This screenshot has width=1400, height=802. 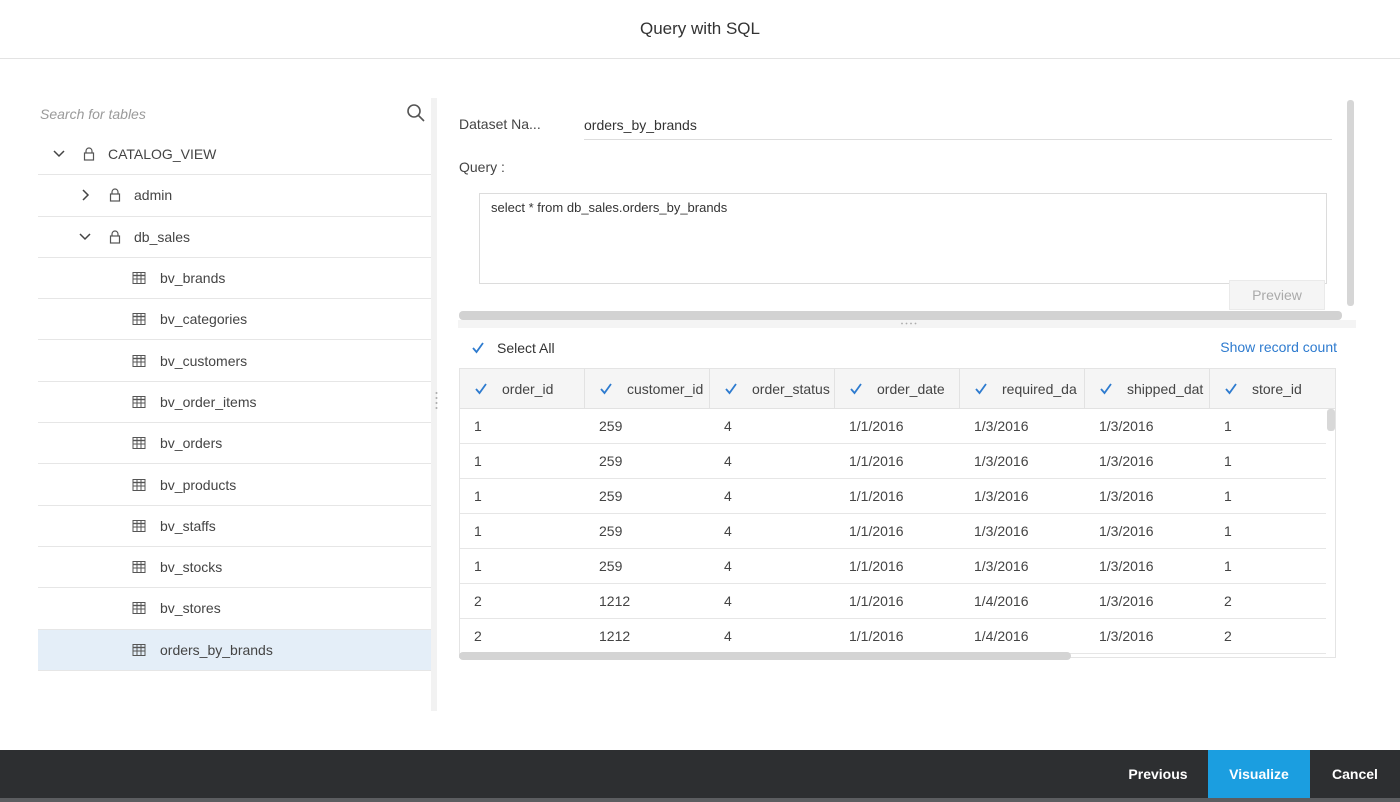 I want to click on column-header-label: shipped_dat, so click(x=1165, y=389).